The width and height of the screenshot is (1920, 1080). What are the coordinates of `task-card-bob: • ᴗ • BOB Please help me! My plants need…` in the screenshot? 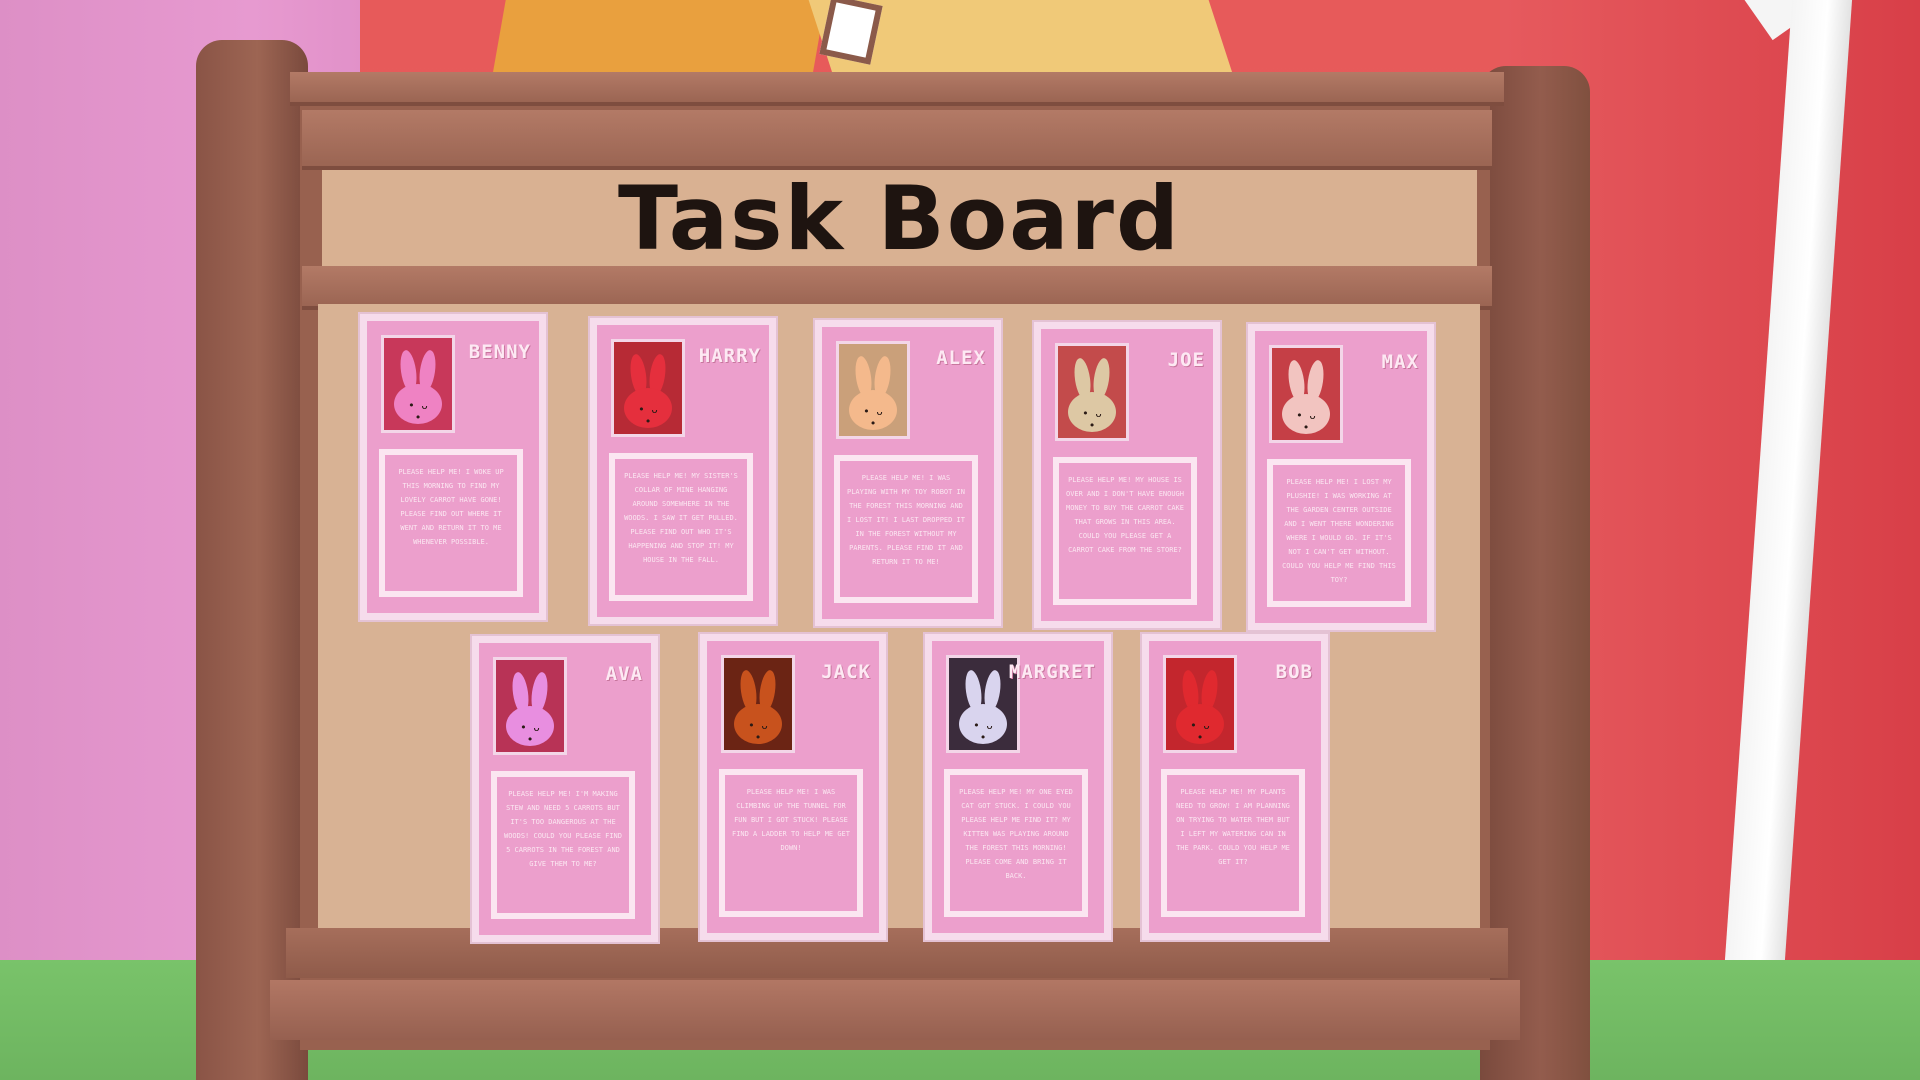 It's located at (1235, 787).